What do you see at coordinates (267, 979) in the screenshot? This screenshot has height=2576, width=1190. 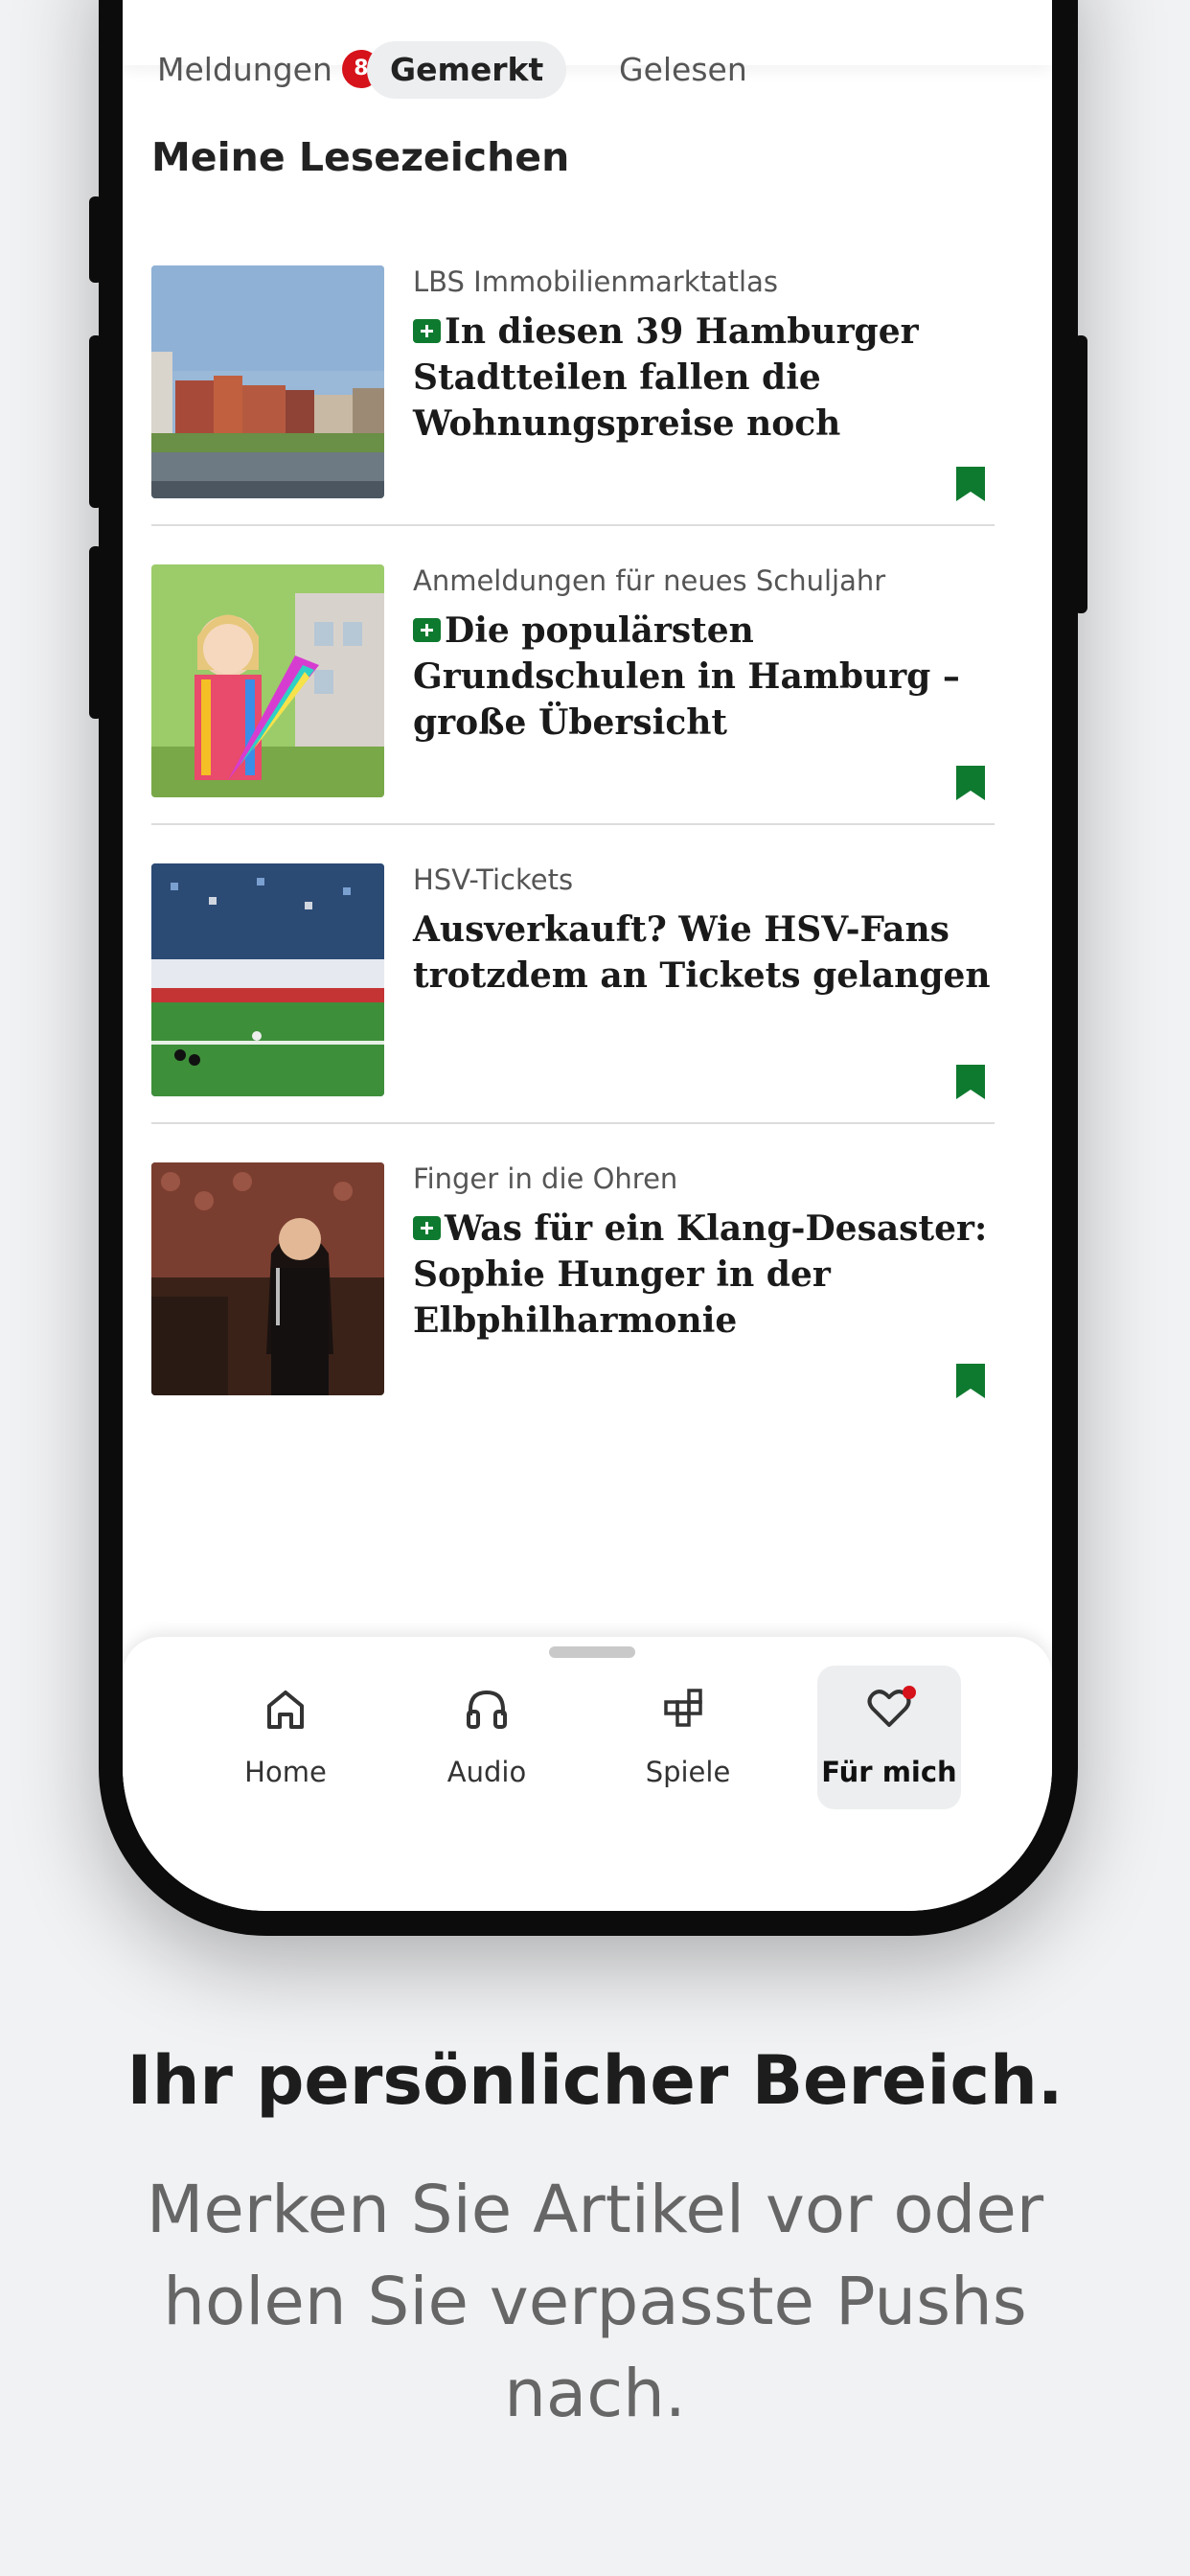 I see `stadium-crowd-photo` at bounding box center [267, 979].